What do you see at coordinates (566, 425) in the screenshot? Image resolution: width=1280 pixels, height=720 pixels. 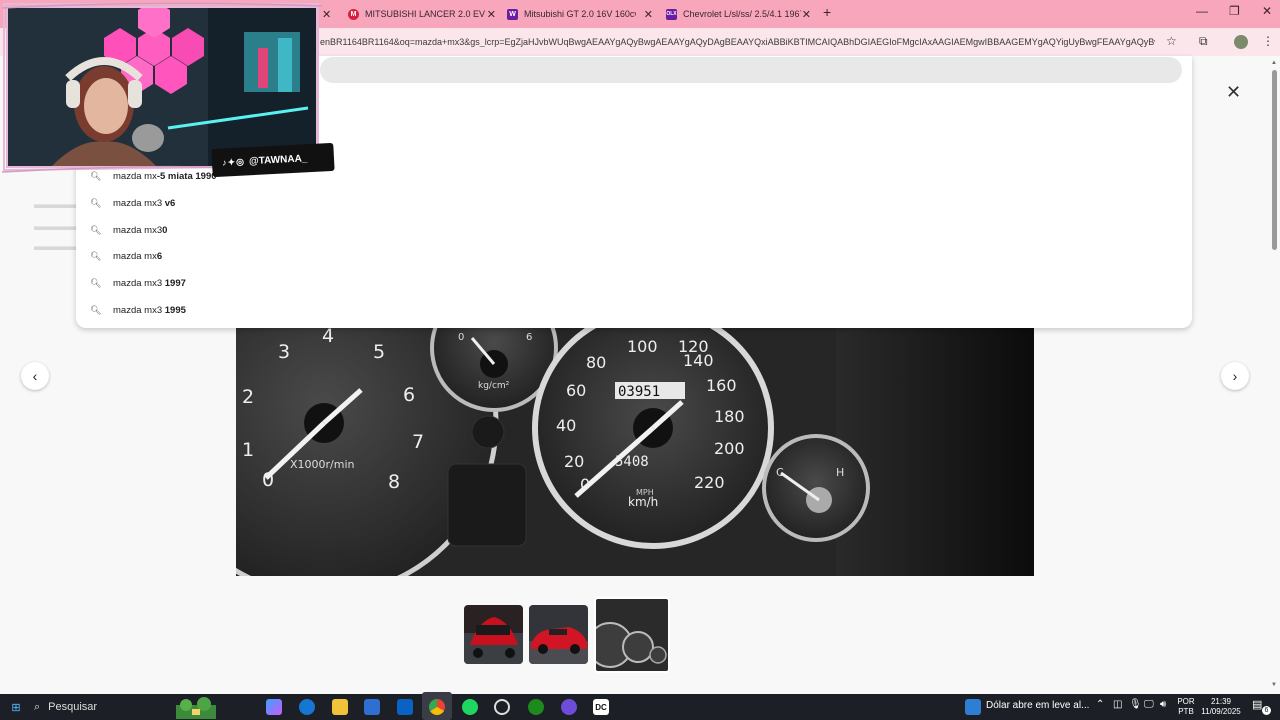 I see `svg-text: 40` at bounding box center [566, 425].